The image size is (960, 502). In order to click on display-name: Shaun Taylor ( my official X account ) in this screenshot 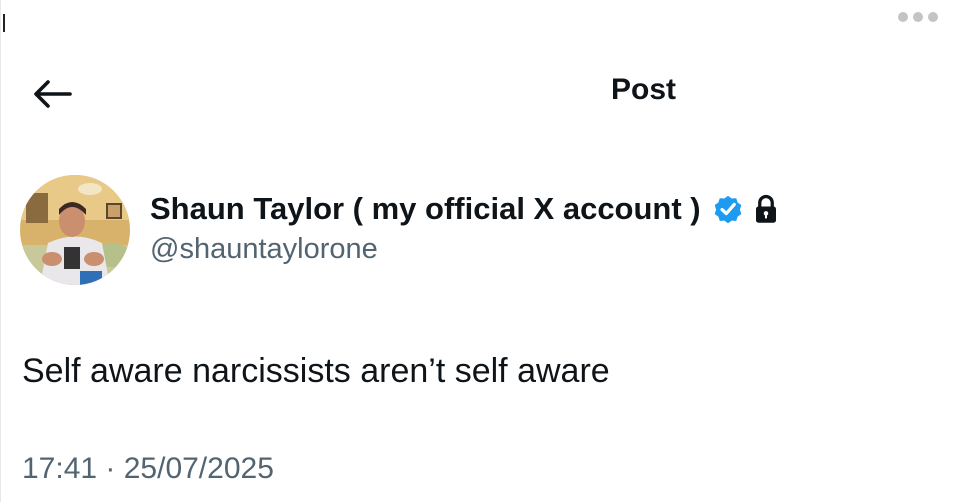, I will do `click(425, 209)`.